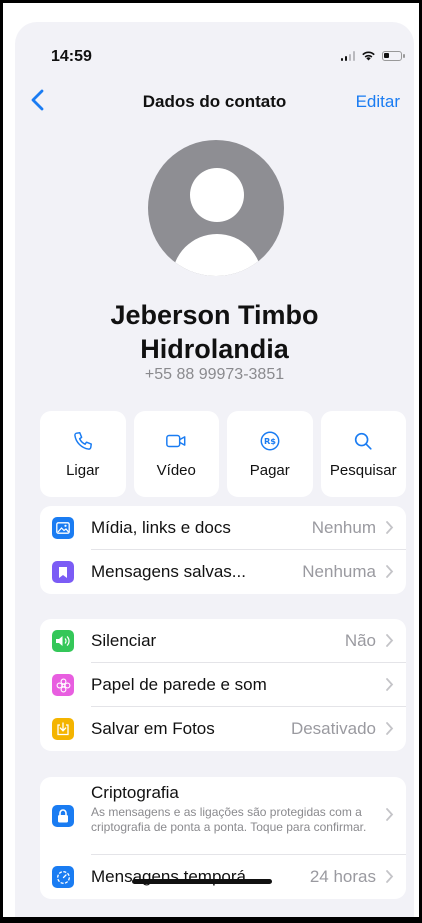  I want to click on search-button: Pesquisar, so click(363, 454).